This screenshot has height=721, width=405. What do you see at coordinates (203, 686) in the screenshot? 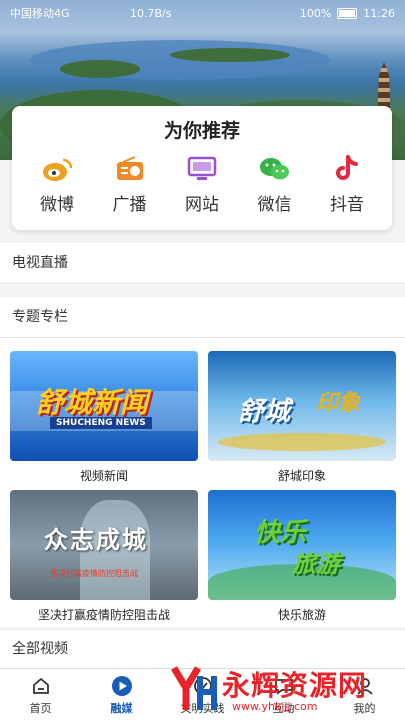
I see `practice-icon` at bounding box center [203, 686].